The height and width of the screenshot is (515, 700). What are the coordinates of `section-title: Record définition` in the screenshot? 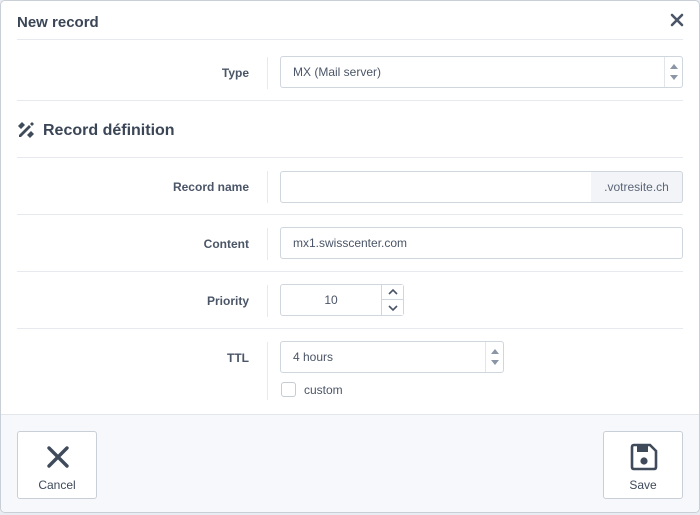 It's located at (109, 130).